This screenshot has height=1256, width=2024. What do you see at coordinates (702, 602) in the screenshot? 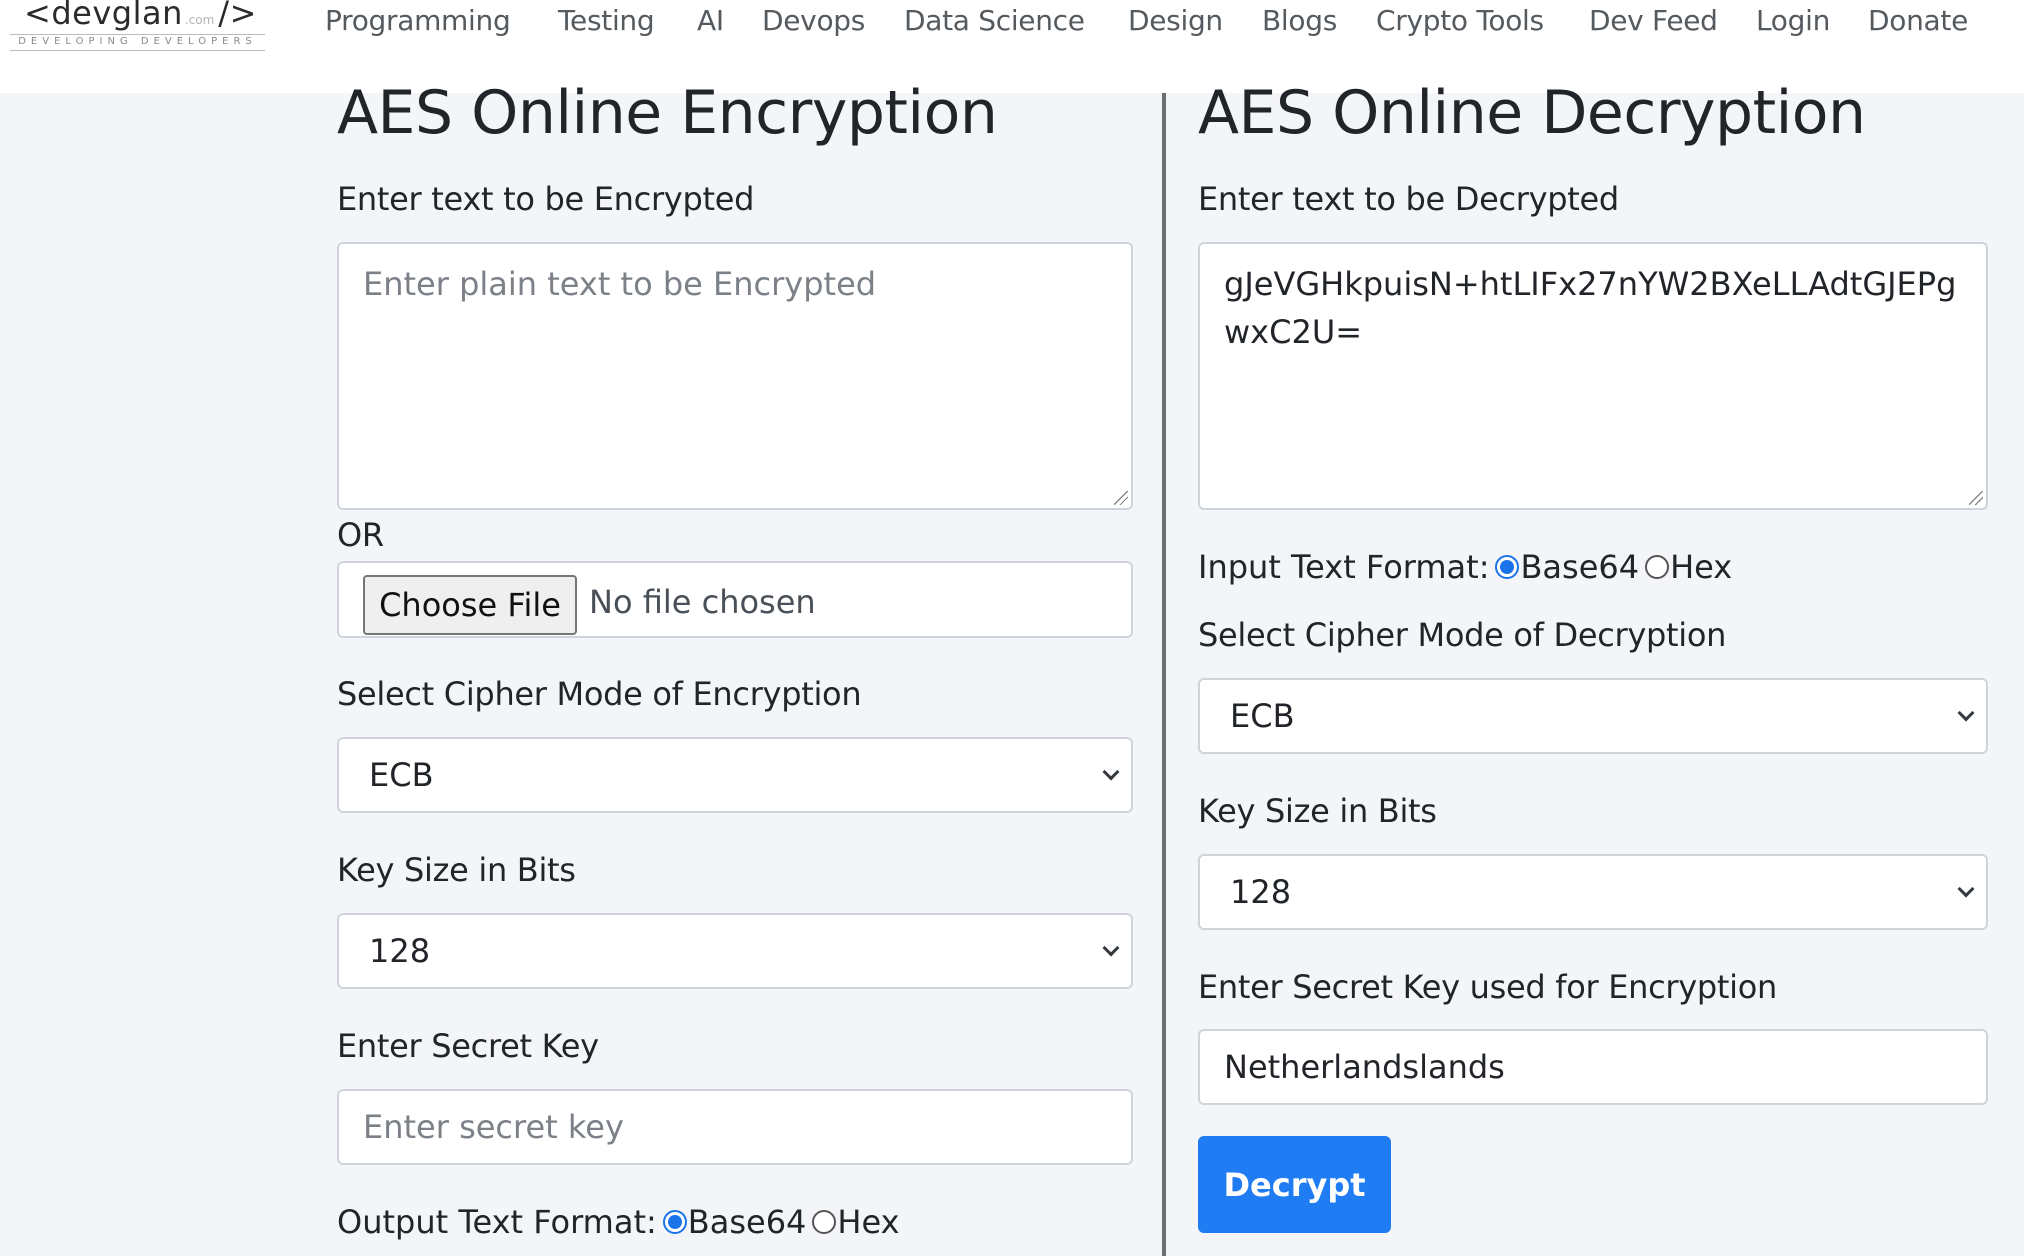
I see `file-status-text: No file chosen` at bounding box center [702, 602].